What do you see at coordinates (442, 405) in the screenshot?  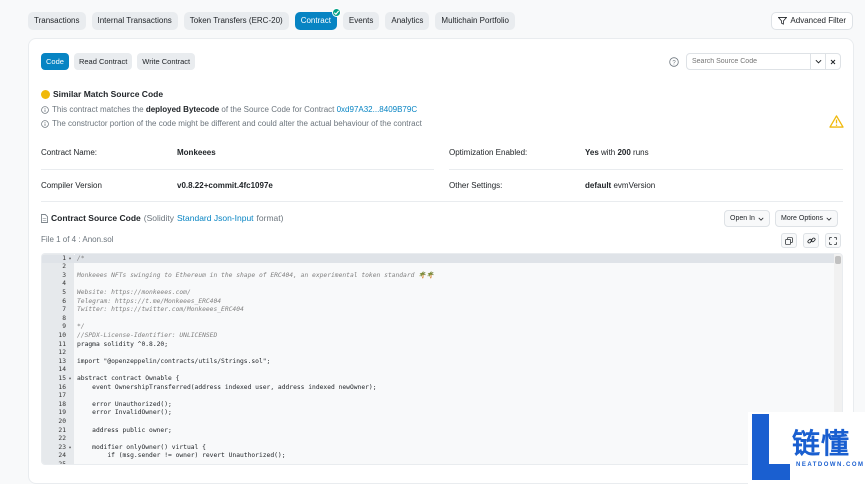 I see `code-line: 18 error Unauthorized();` at bounding box center [442, 405].